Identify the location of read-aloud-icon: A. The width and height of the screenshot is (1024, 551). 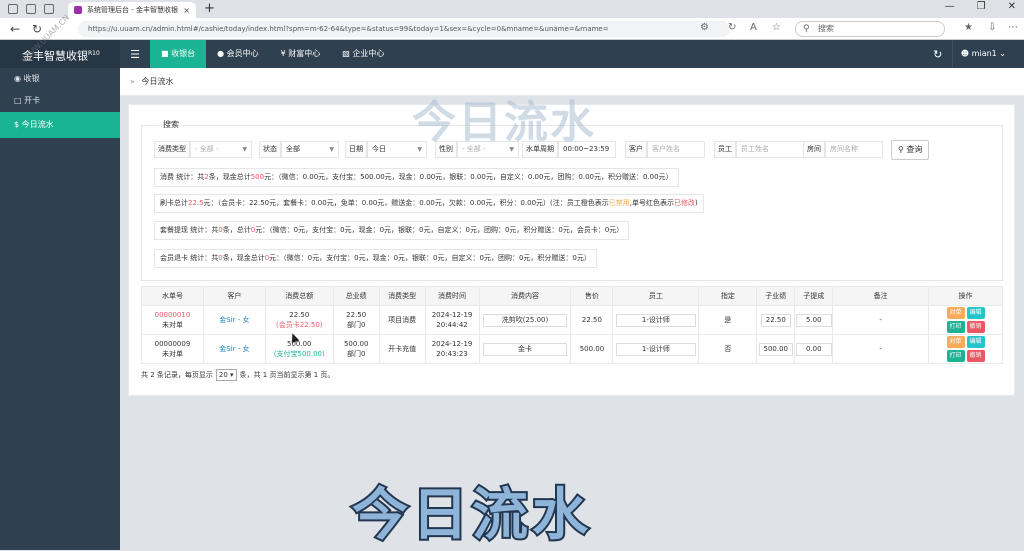
(753, 27).